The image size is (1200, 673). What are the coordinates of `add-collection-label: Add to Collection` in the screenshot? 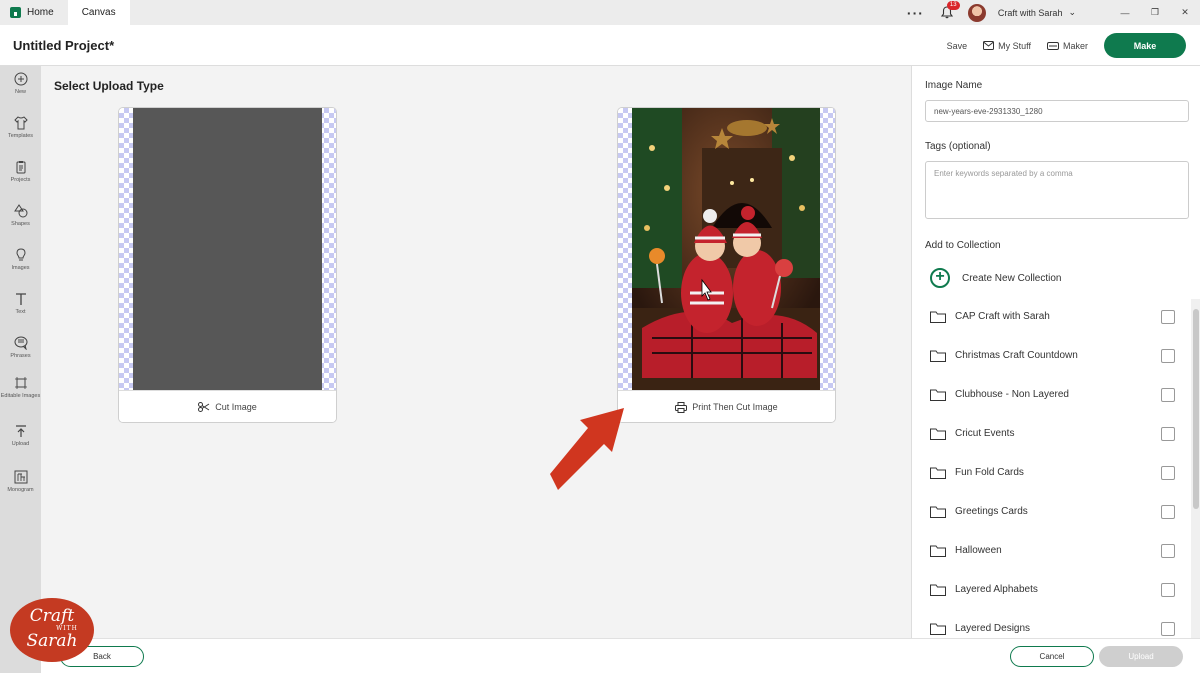 It's located at (963, 245).